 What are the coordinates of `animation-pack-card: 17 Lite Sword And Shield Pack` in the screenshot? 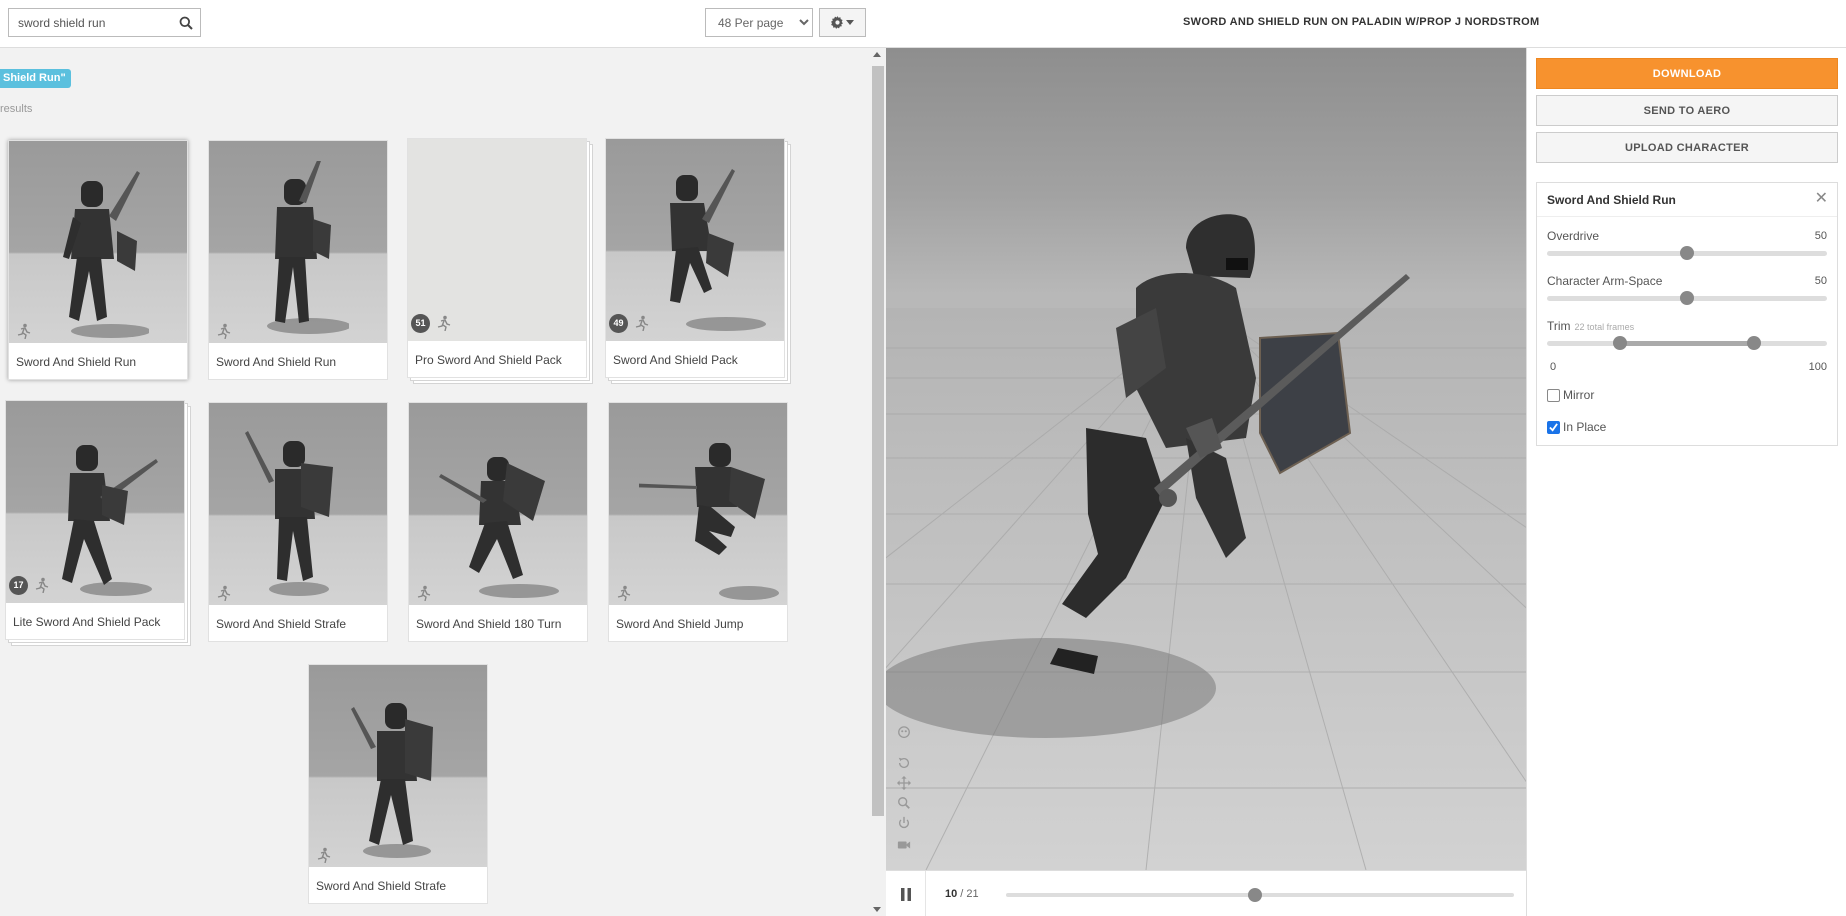 It's located at (98, 523).